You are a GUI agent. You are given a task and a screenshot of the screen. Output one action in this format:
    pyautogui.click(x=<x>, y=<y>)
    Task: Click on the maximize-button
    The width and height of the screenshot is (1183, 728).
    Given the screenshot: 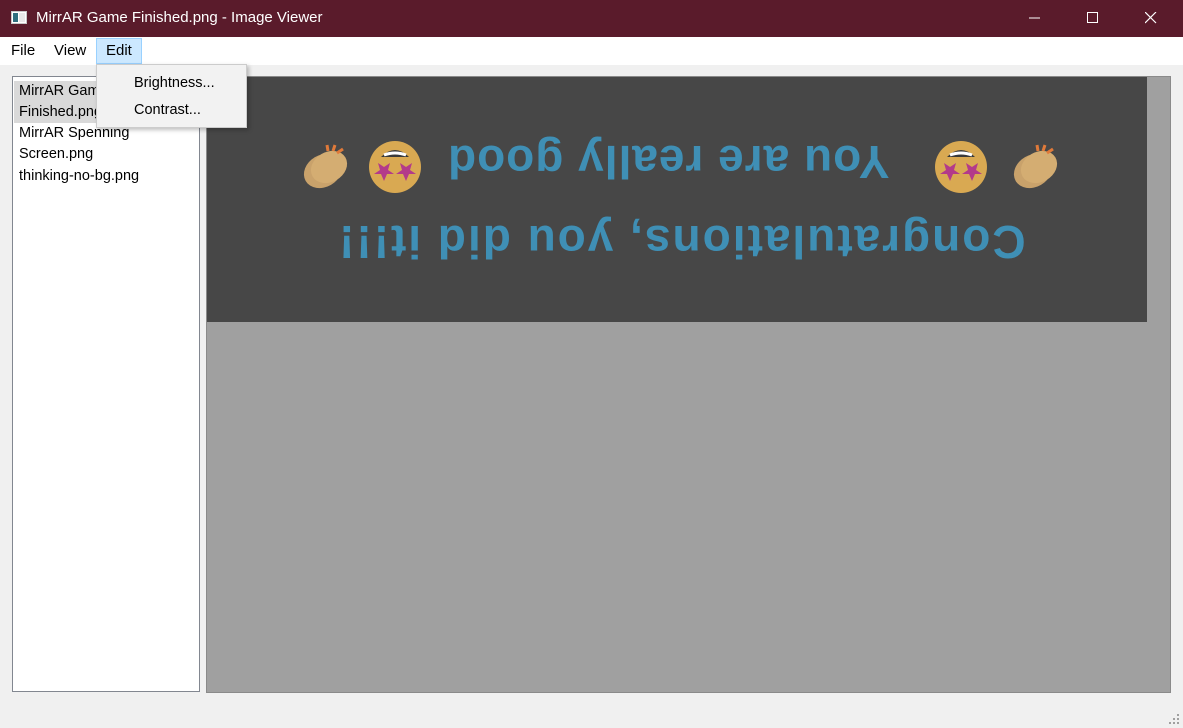 What is the action you would take?
    pyautogui.click(x=1093, y=18)
    